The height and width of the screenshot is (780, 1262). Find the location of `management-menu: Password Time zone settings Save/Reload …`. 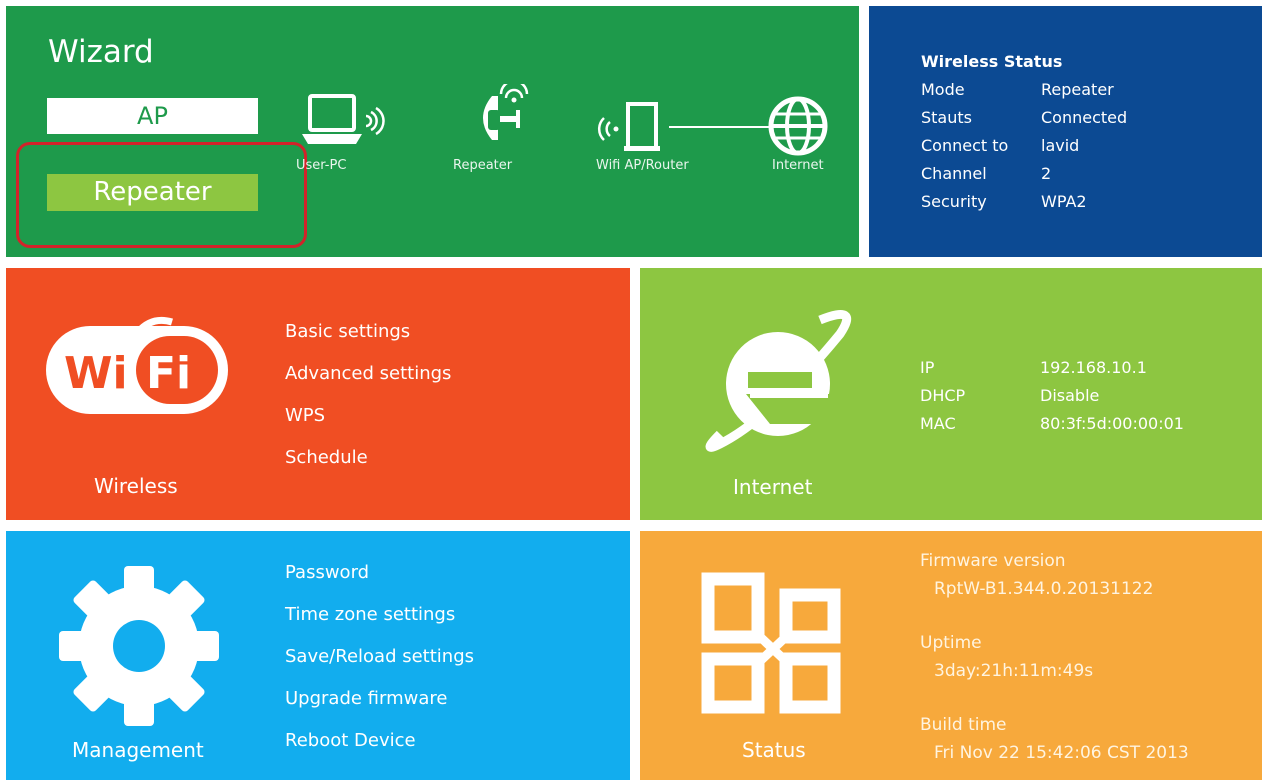

management-menu: Password Time zone settings Save/Reload … is located at coordinates (379, 657).